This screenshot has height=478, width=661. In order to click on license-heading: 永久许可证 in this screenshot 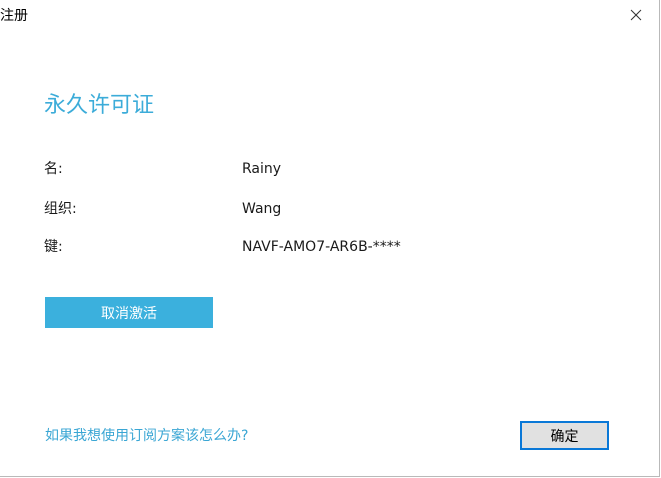, I will do `click(99, 105)`.